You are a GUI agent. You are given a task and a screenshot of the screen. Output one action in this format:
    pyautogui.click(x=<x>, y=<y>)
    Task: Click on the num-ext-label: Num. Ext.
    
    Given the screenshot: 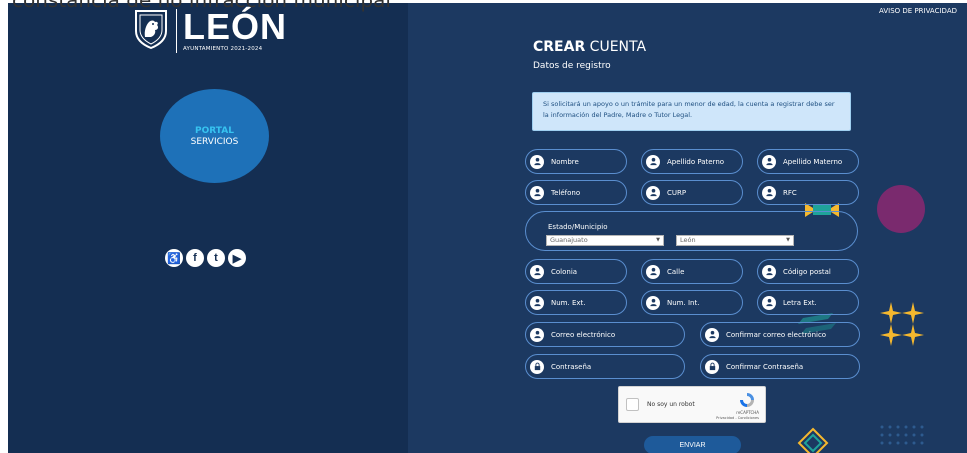 What is the action you would take?
    pyautogui.click(x=568, y=302)
    